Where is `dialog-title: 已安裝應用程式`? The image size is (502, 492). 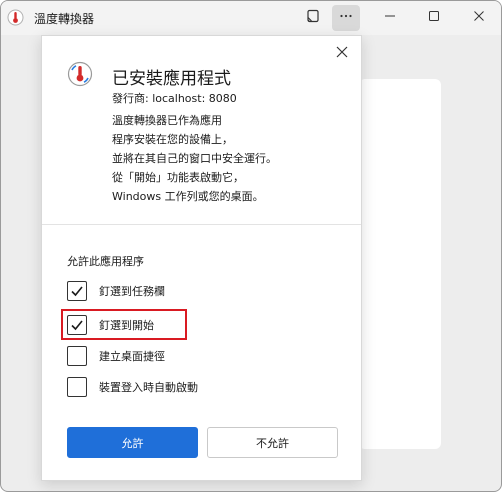
dialog-title: 已安裝應用程式 is located at coordinates (171, 79).